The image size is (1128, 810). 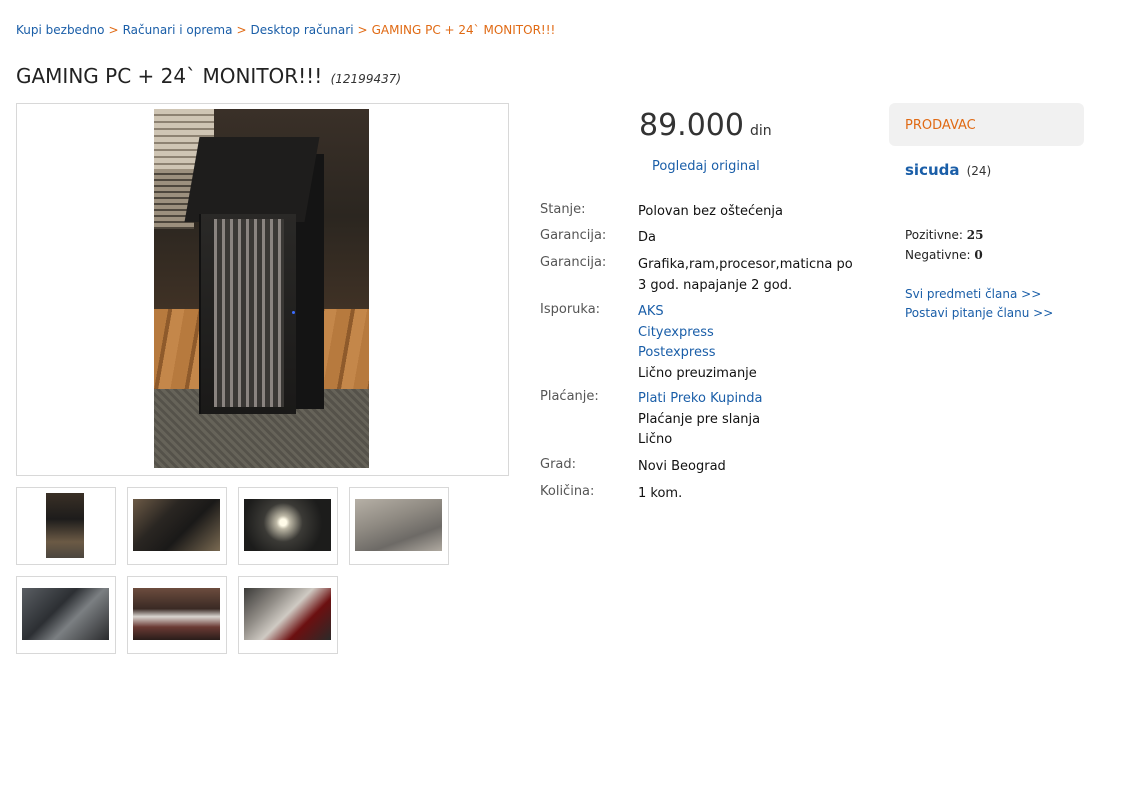 What do you see at coordinates (940, 125) in the screenshot?
I see `seller-header-label: PRODAVAC` at bounding box center [940, 125].